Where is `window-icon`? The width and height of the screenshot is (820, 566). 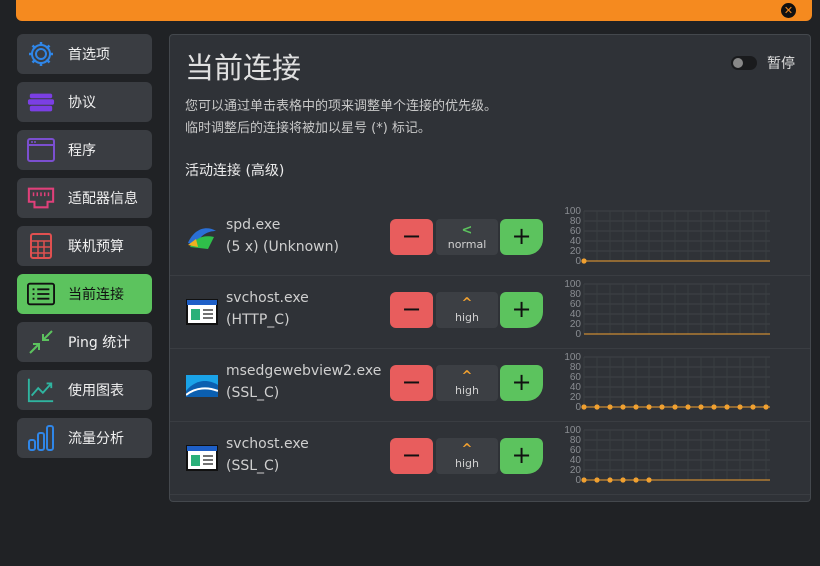
window-icon is located at coordinates (41, 150).